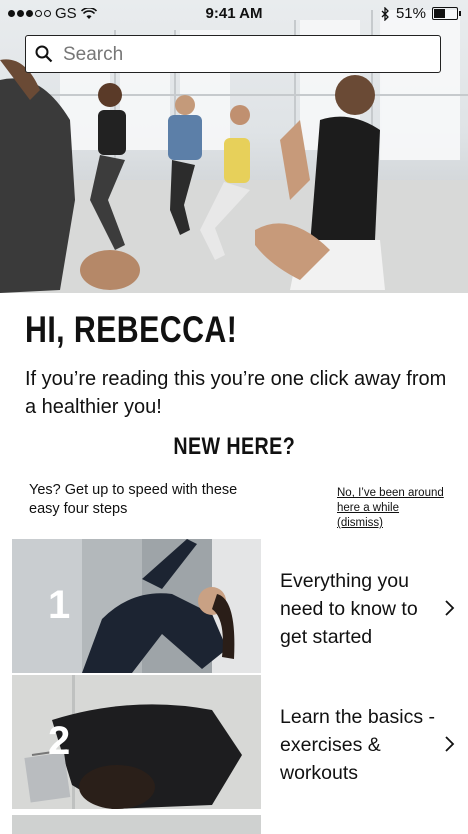 Image resolution: width=468 pixels, height=834 pixels. What do you see at coordinates (234, 14) in the screenshot?
I see `status-bar: GS 9:41 AM 51%` at bounding box center [234, 14].